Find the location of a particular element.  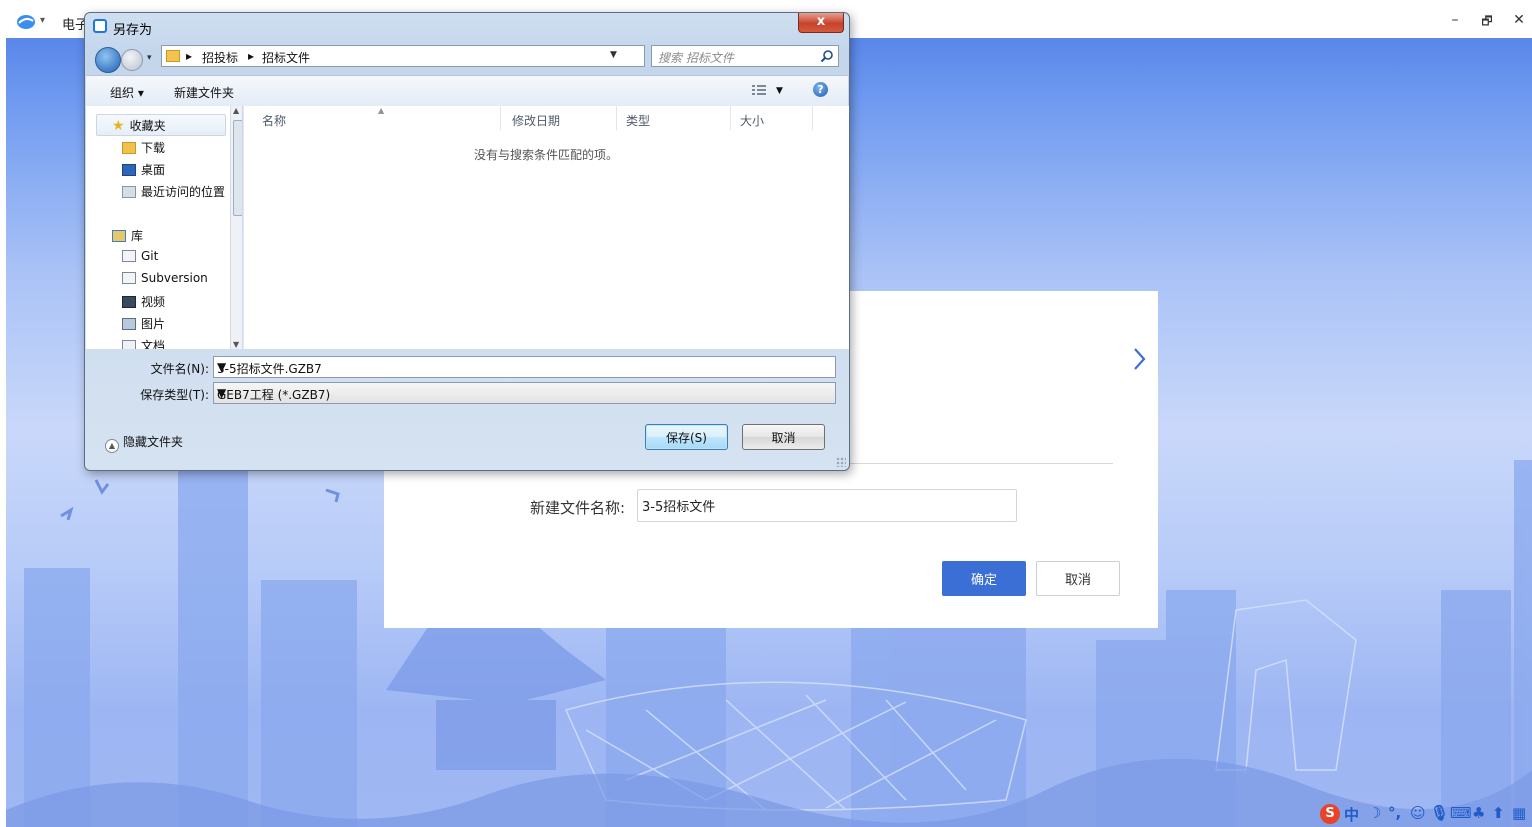

search-icon is located at coordinates (827, 56).